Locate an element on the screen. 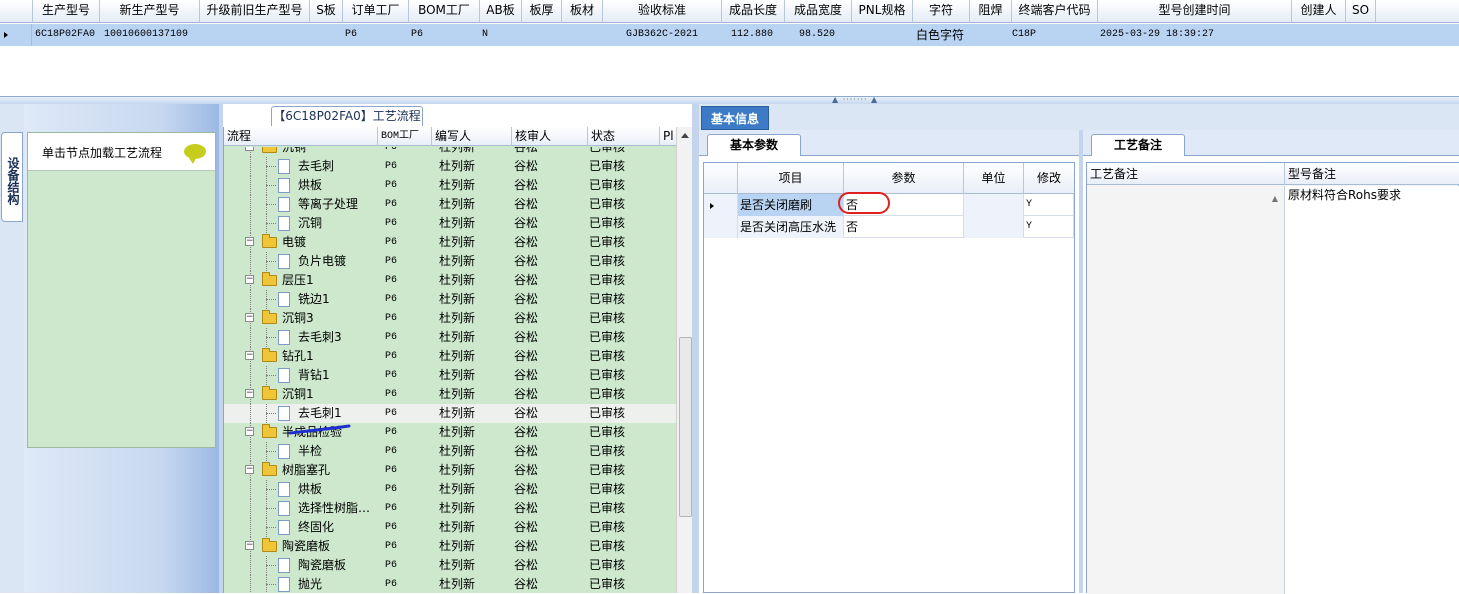 This screenshot has height=594, width=1459. col-header-reviewer: 核审人 is located at coordinates (550, 136).